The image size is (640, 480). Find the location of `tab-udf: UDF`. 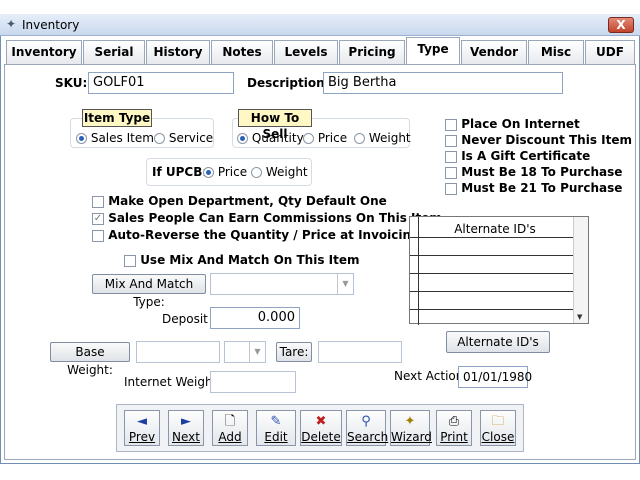

tab-udf: UDF is located at coordinates (610, 52).